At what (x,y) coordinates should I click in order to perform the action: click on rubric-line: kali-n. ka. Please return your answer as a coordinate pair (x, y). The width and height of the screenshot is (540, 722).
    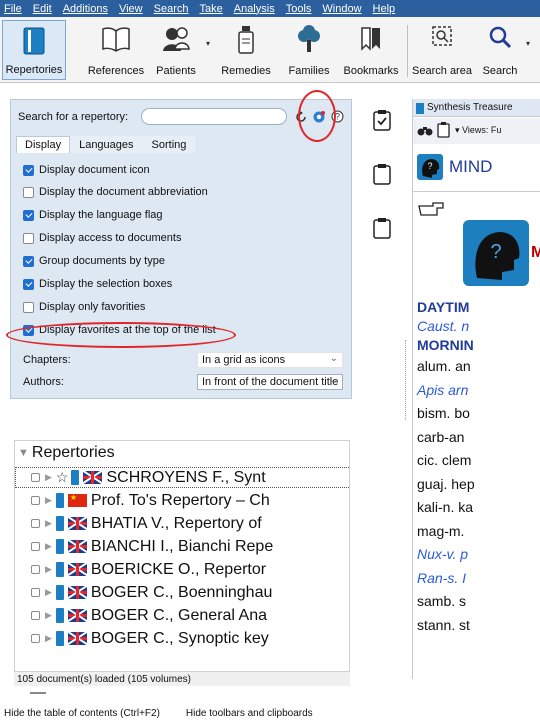
    Looking at the image, I should click on (445, 507).